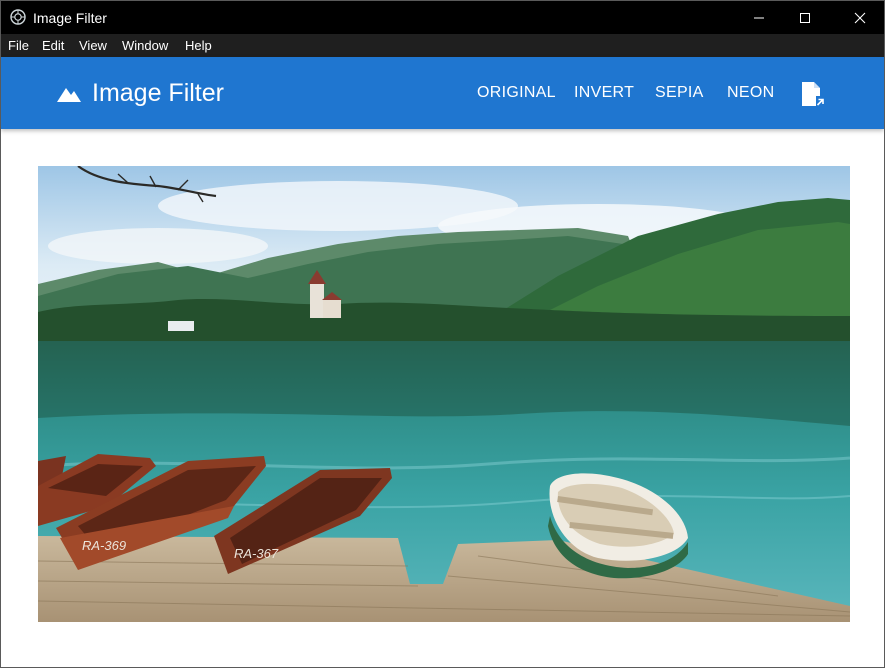  Describe the element at coordinates (158, 93) in the screenshot. I see `app-title: Image Filter` at that location.